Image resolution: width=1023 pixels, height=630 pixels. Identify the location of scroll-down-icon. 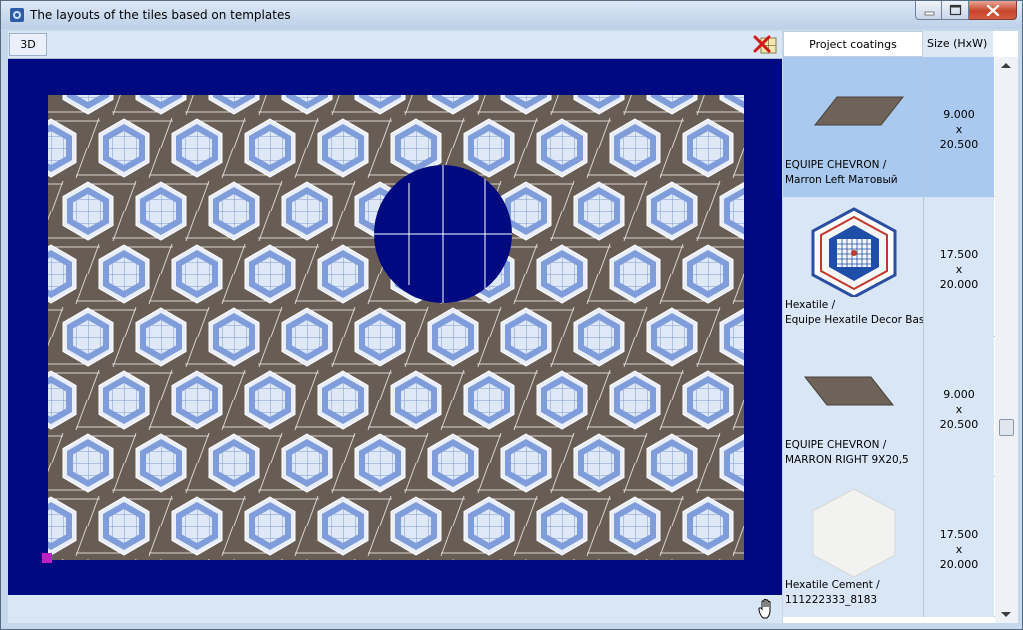
(1006, 614).